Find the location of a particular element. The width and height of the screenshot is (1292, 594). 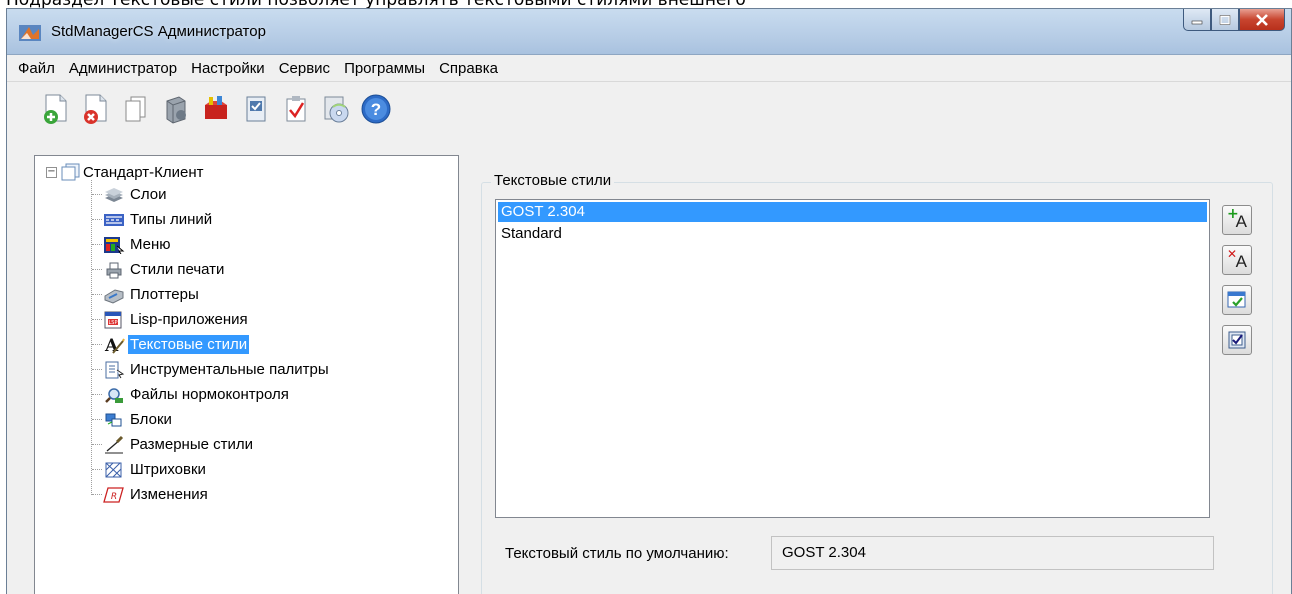

new-doc-icon is located at coordinates (55, 109).